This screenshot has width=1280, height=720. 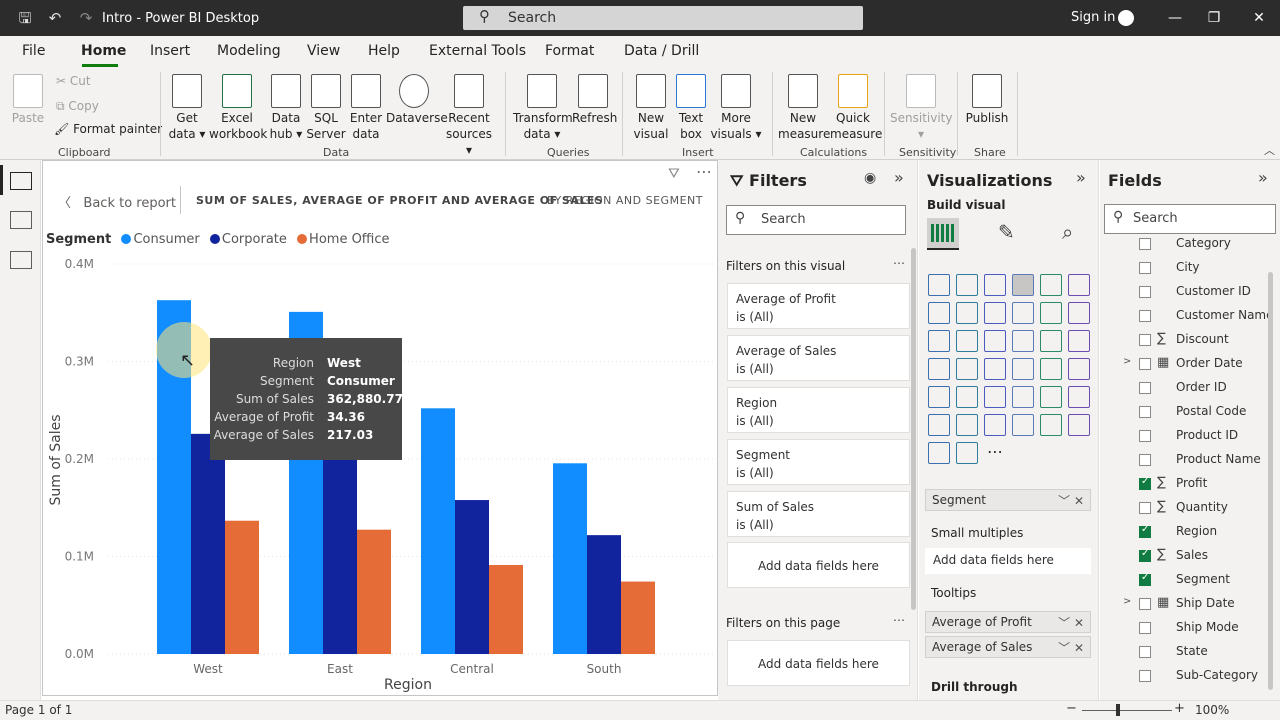 What do you see at coordinates (1190, 219) in the screenshot?
I see `fields-search-input: ⚲ Search` at bounding box center [1190, 219].